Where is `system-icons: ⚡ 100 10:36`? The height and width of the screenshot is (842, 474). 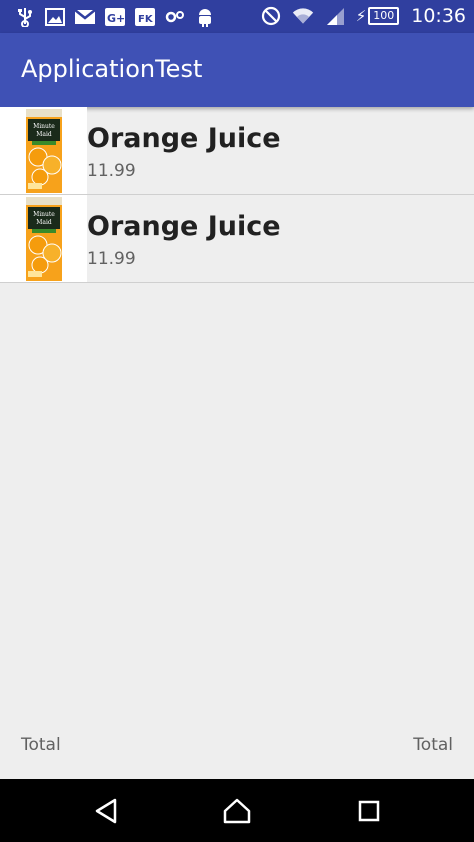 system-icons: ⚡ 100 10:36 is located at coordinates (363, 16).